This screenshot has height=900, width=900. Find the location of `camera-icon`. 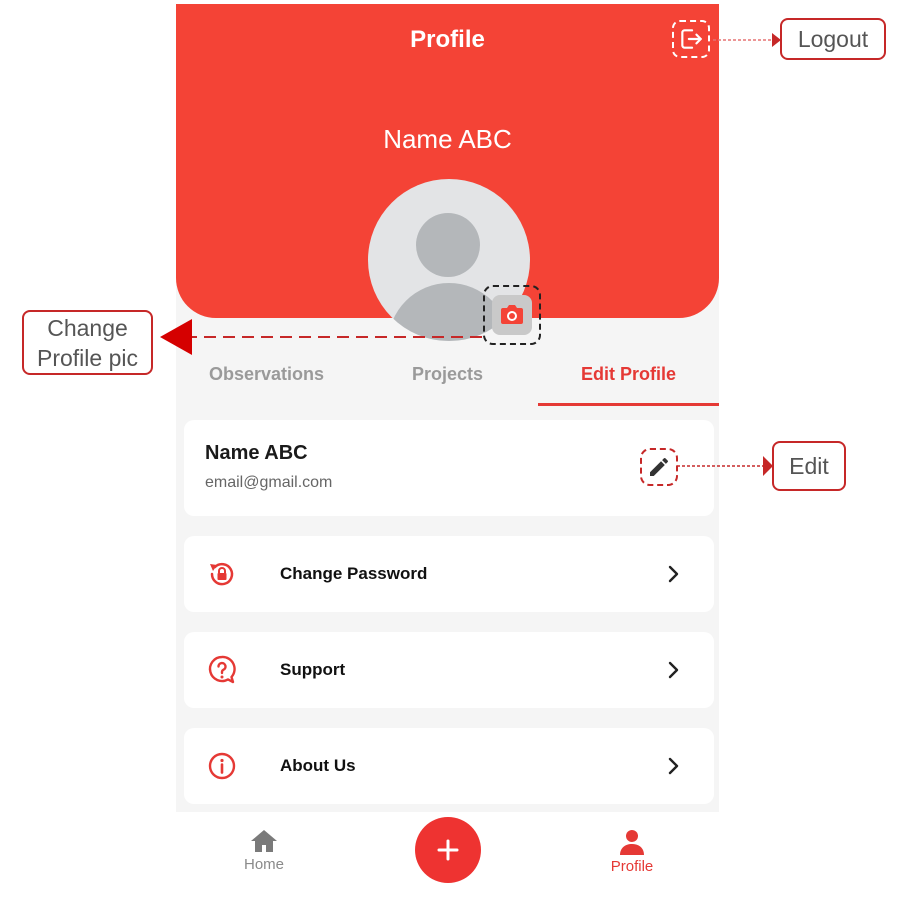

camera-icon is located at coordinates (512, 315).